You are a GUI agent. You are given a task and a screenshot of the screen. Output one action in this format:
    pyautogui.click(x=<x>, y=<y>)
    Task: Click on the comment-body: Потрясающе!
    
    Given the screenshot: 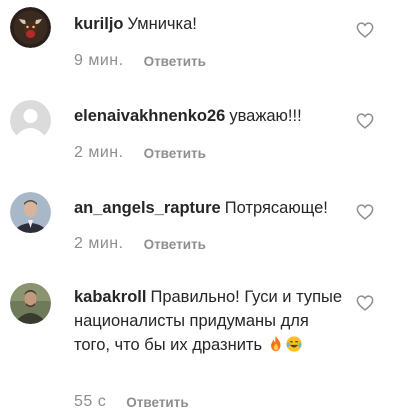 What is the action you would take?
    pyautogui.click(x=276, y=208)
    